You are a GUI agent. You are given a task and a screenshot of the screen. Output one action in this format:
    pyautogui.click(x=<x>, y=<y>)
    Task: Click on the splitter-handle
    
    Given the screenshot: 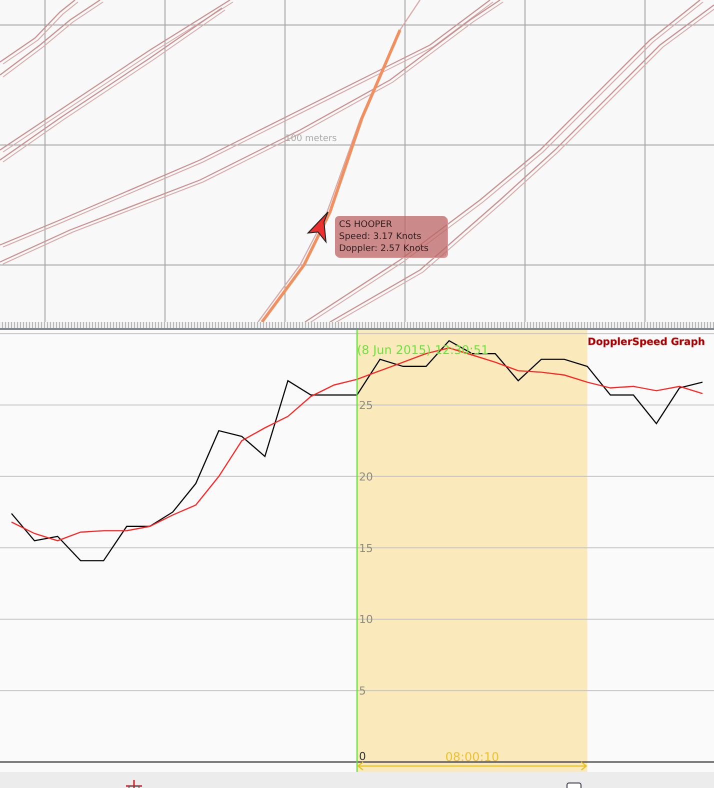 What is the action you would take?
    pyautogui.click(x=357, y=326)
    